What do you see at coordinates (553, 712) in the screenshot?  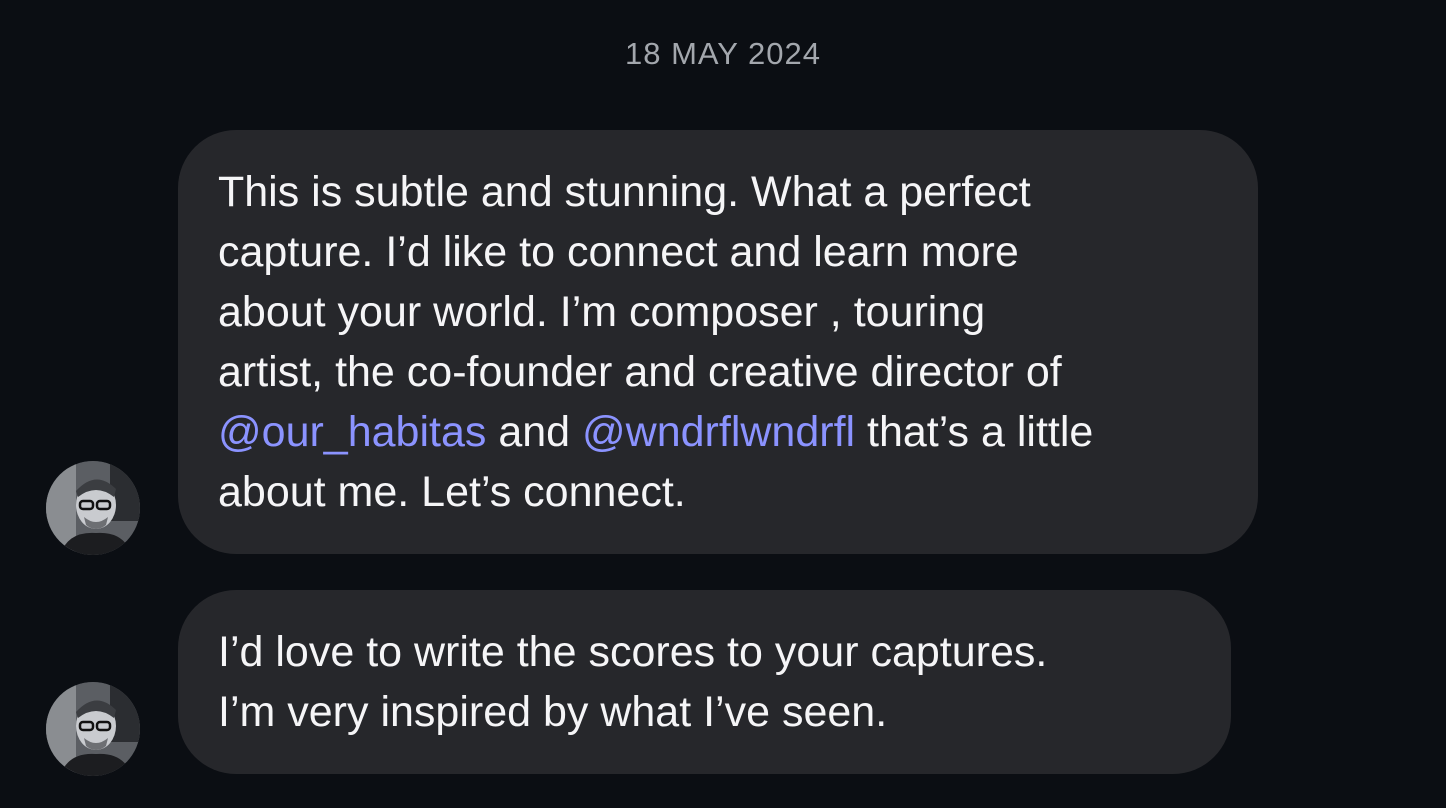 I see `message-line: I’m very inspired by what I’ve seen.` at bounding box center [553, 712].